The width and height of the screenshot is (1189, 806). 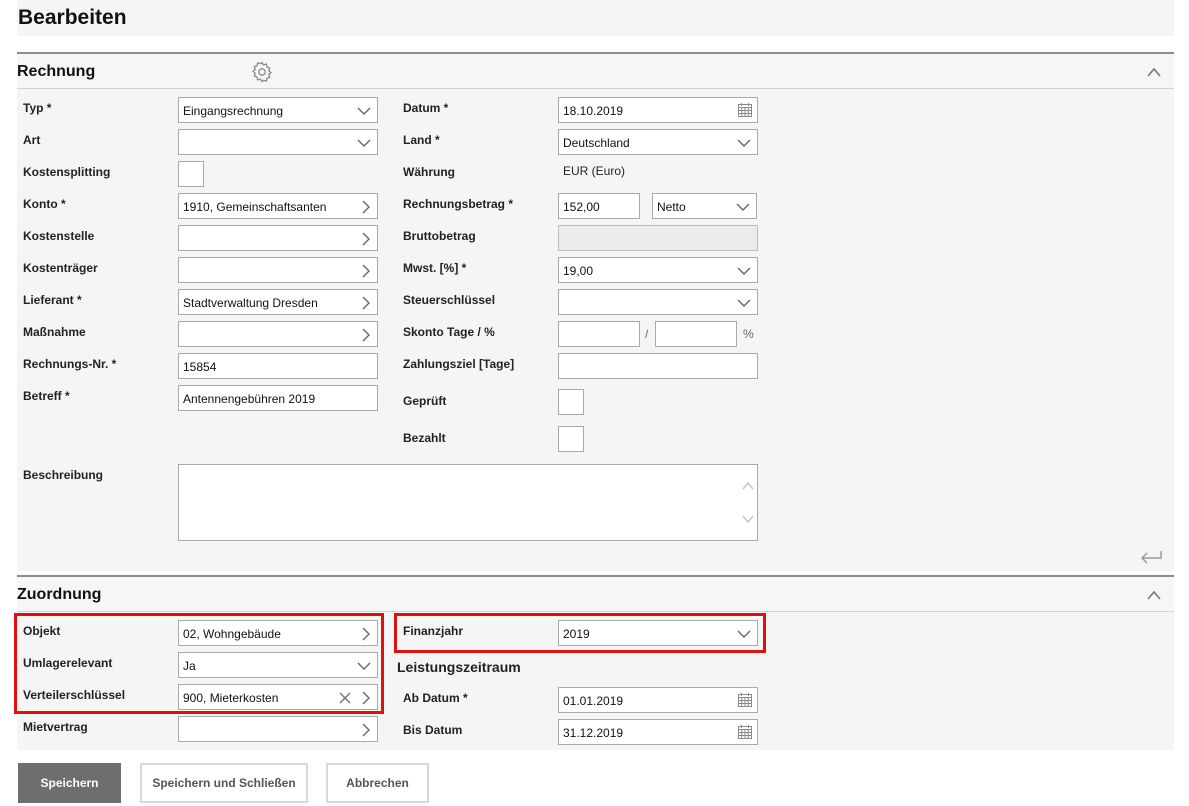 What do you see at coordinates (704, 206) in the screenshot?
I see `betrag-mode-select: Netto` at bounding box center [704, 206].